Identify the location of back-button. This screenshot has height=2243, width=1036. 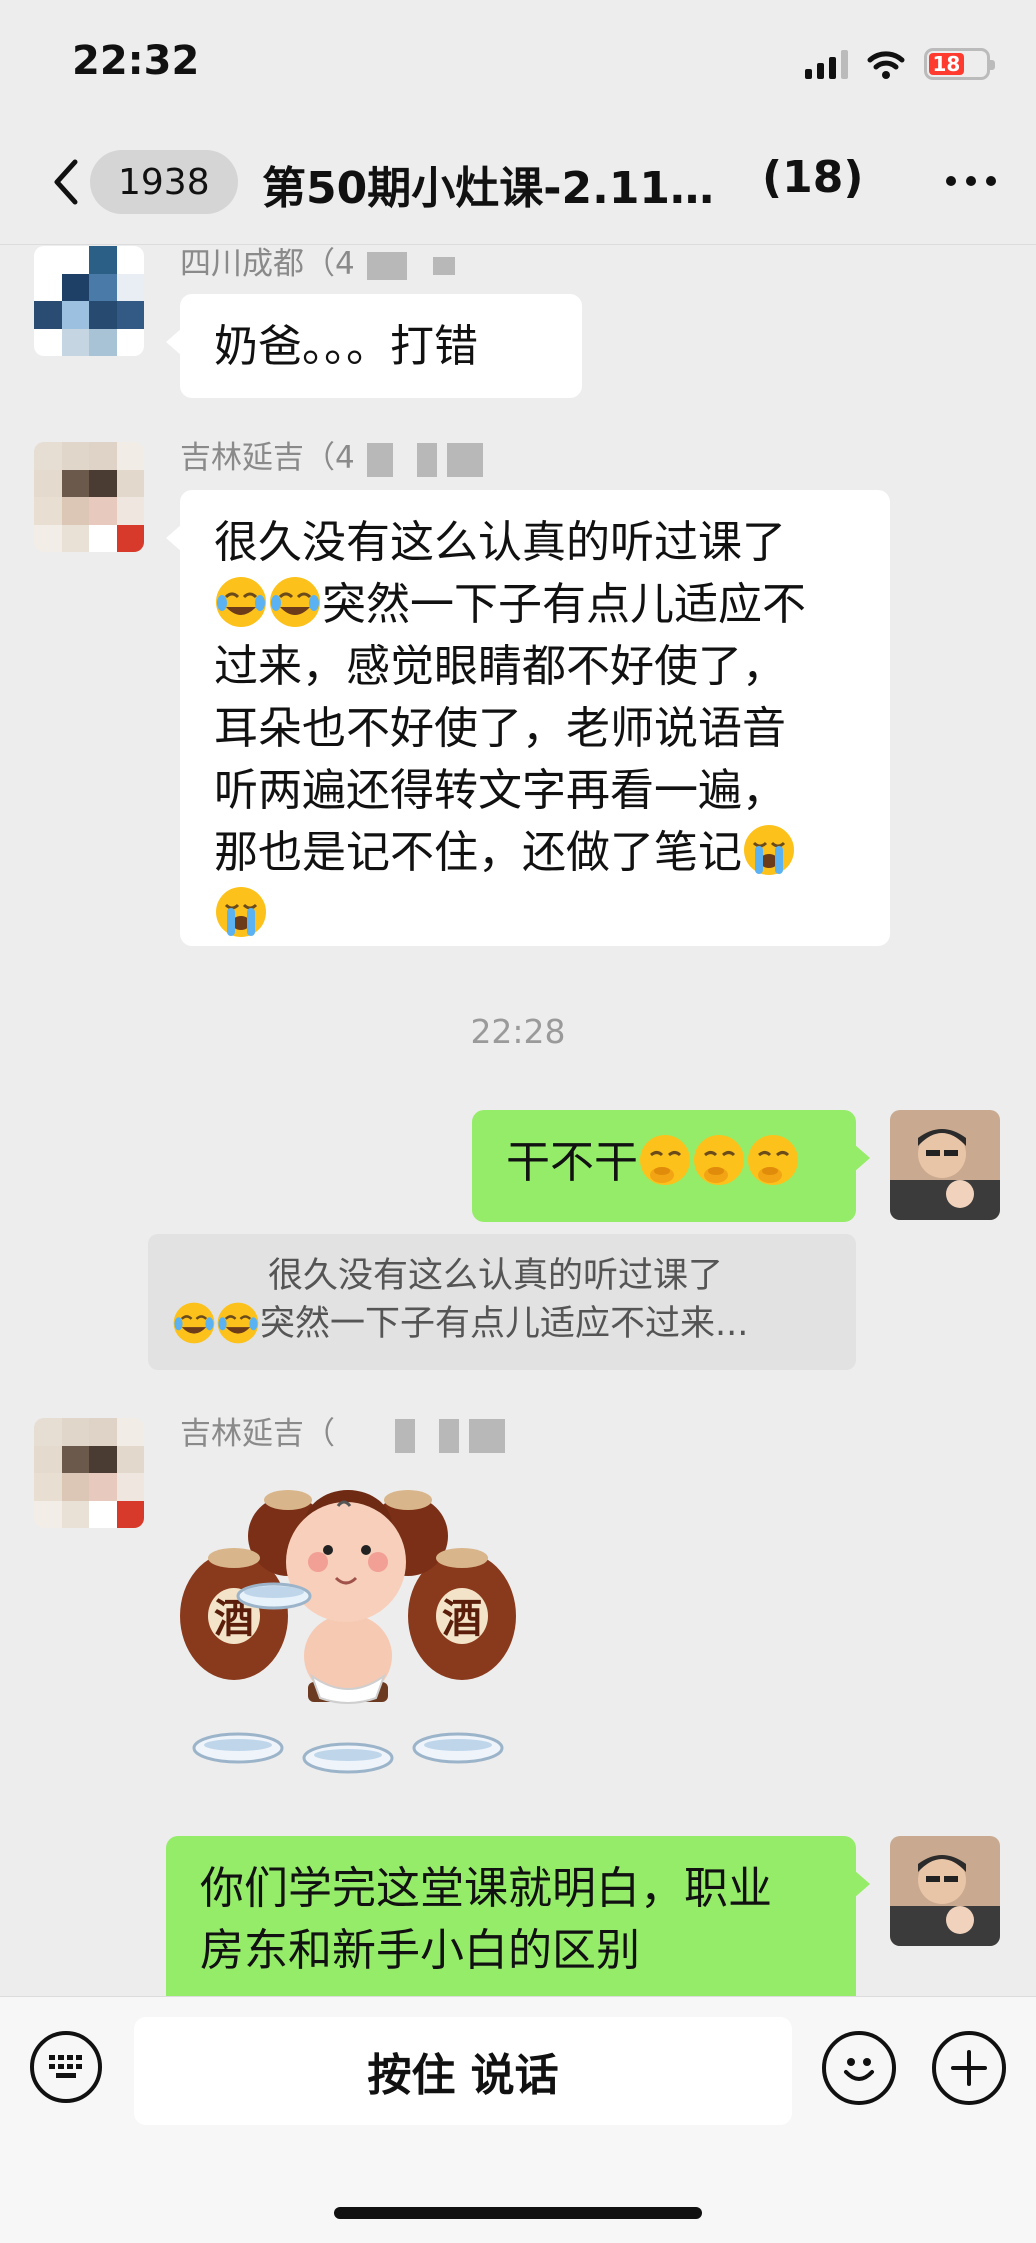
(66, 182).